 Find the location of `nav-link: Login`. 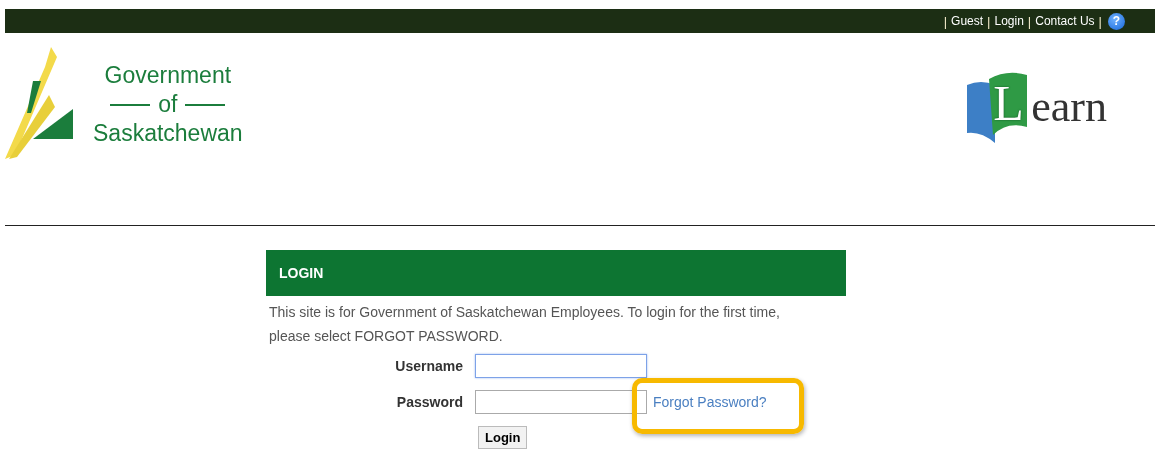

nav-link: Login is located at coordinates (1009, 21).